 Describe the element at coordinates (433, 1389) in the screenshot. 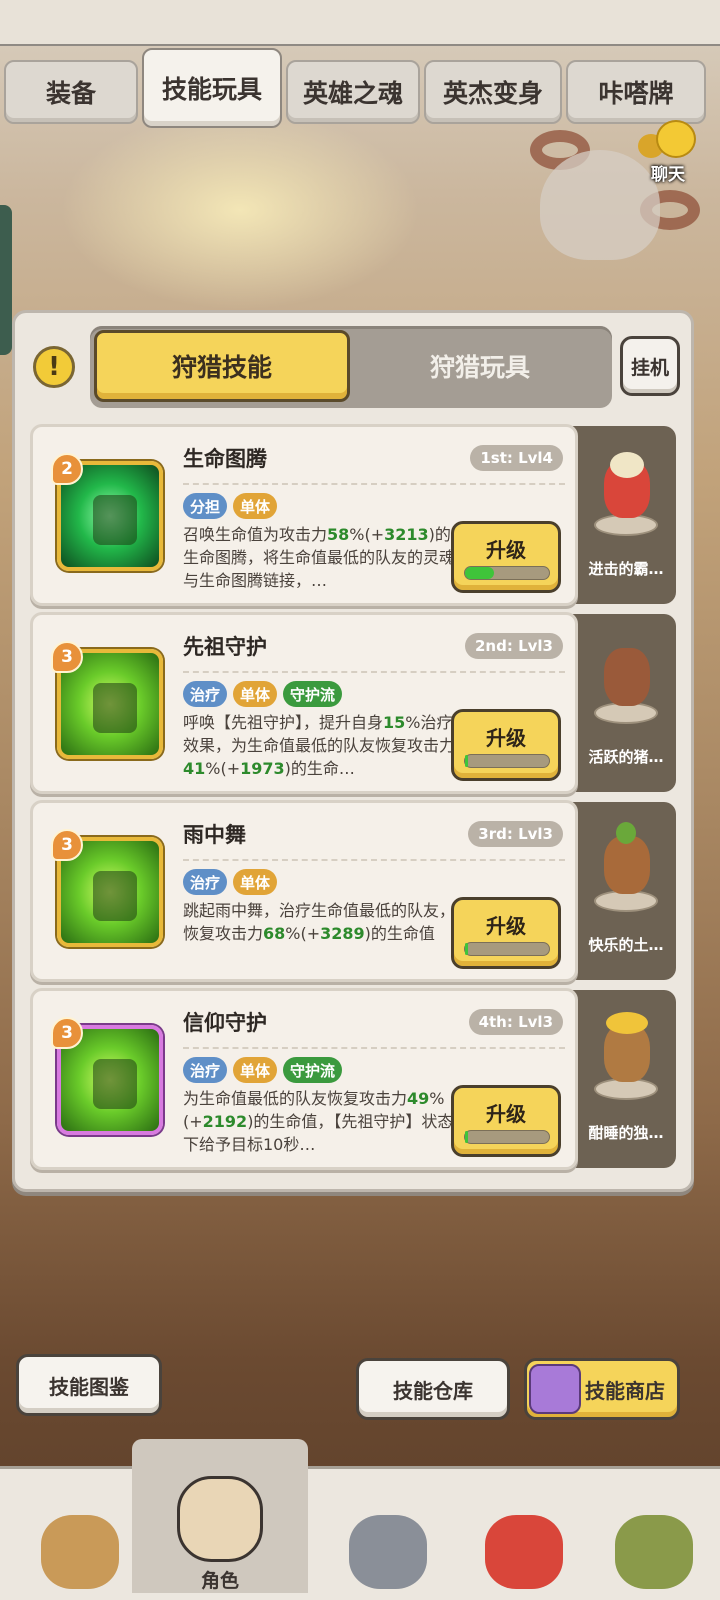

I see `skill-storage-button: 技能仓库` at that location.